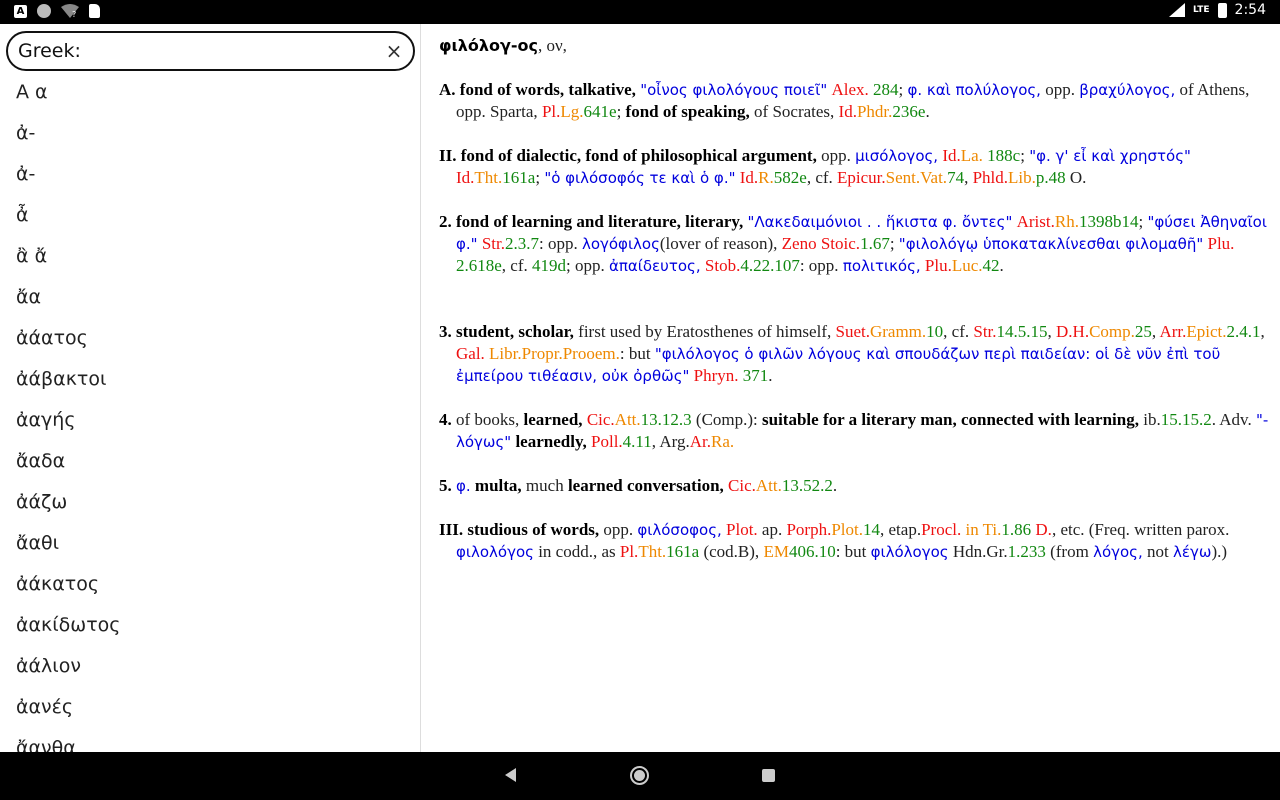 This screenshot has width=1280, height=800. I want to click on work-ref: Luc., so click(967, 265).